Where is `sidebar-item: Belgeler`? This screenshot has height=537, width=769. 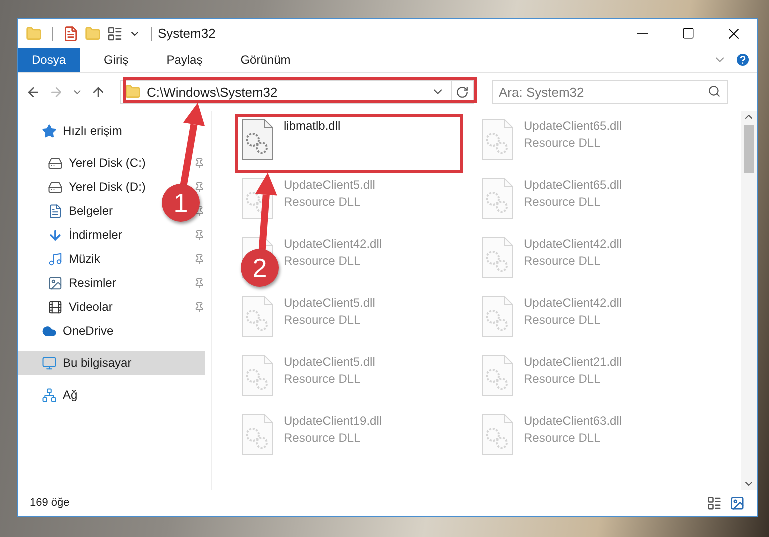 sidebar-item: Belgeler is located at coordinates (68, 211).